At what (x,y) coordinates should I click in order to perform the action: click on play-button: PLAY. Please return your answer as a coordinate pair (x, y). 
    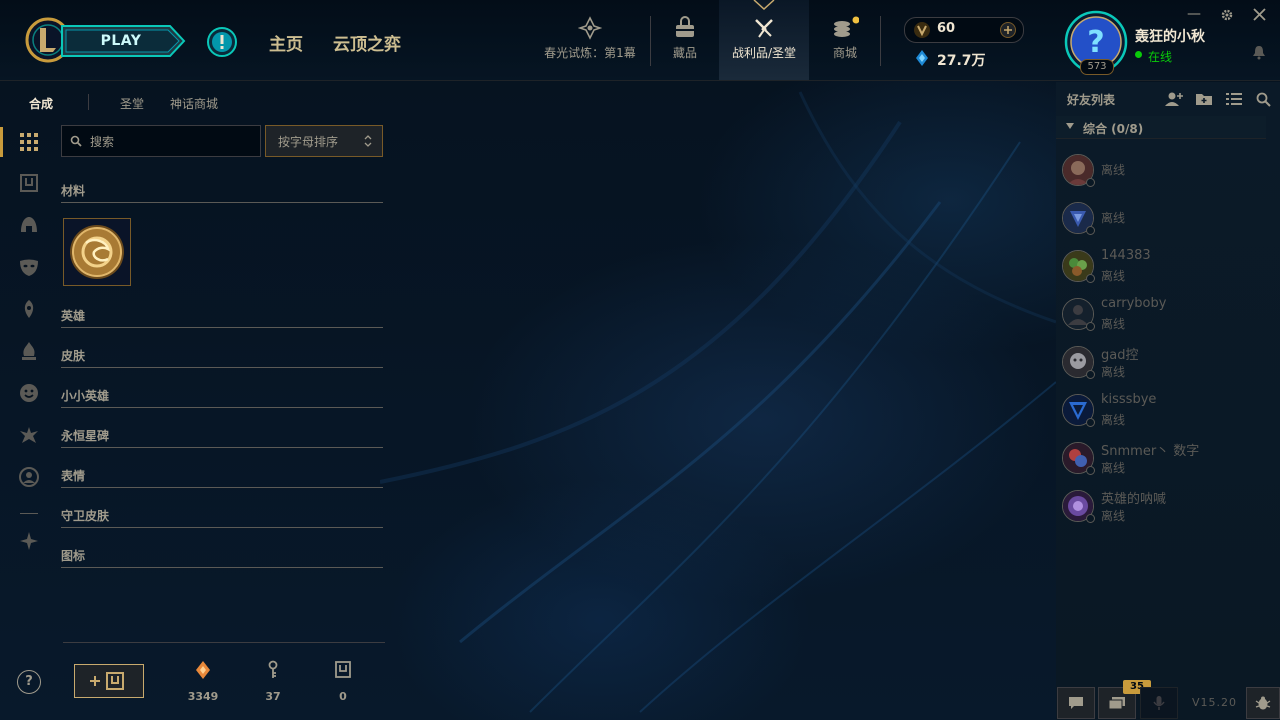
    Looking at the image, I should click on (123, 41).